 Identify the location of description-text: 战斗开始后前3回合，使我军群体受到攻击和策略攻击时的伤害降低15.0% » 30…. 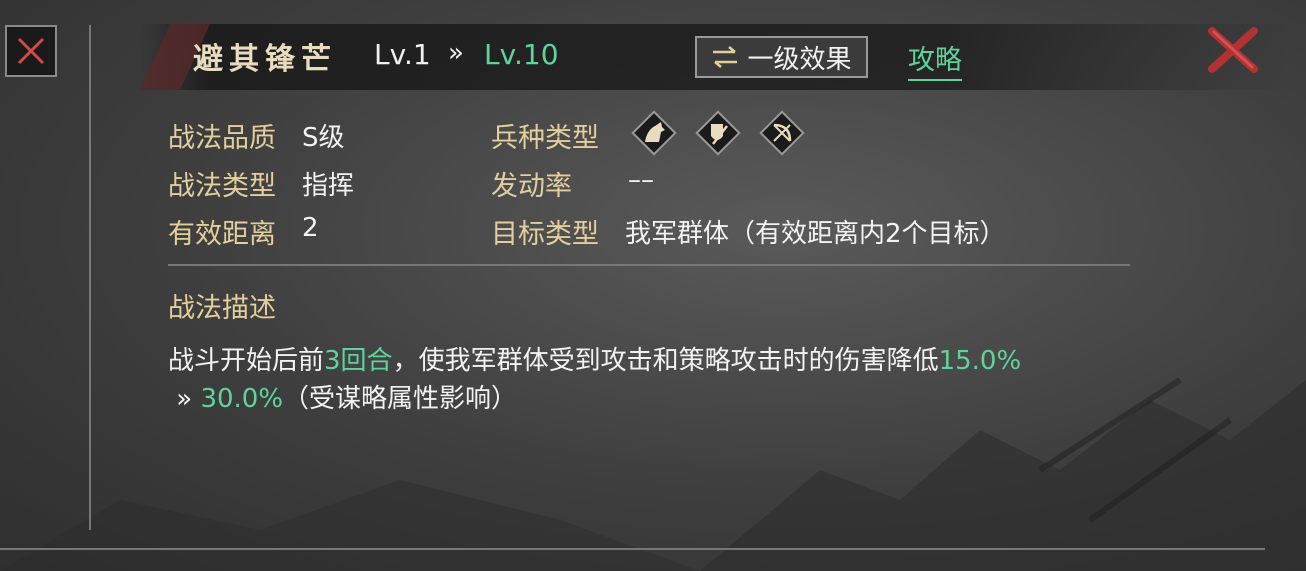
(648, 380).